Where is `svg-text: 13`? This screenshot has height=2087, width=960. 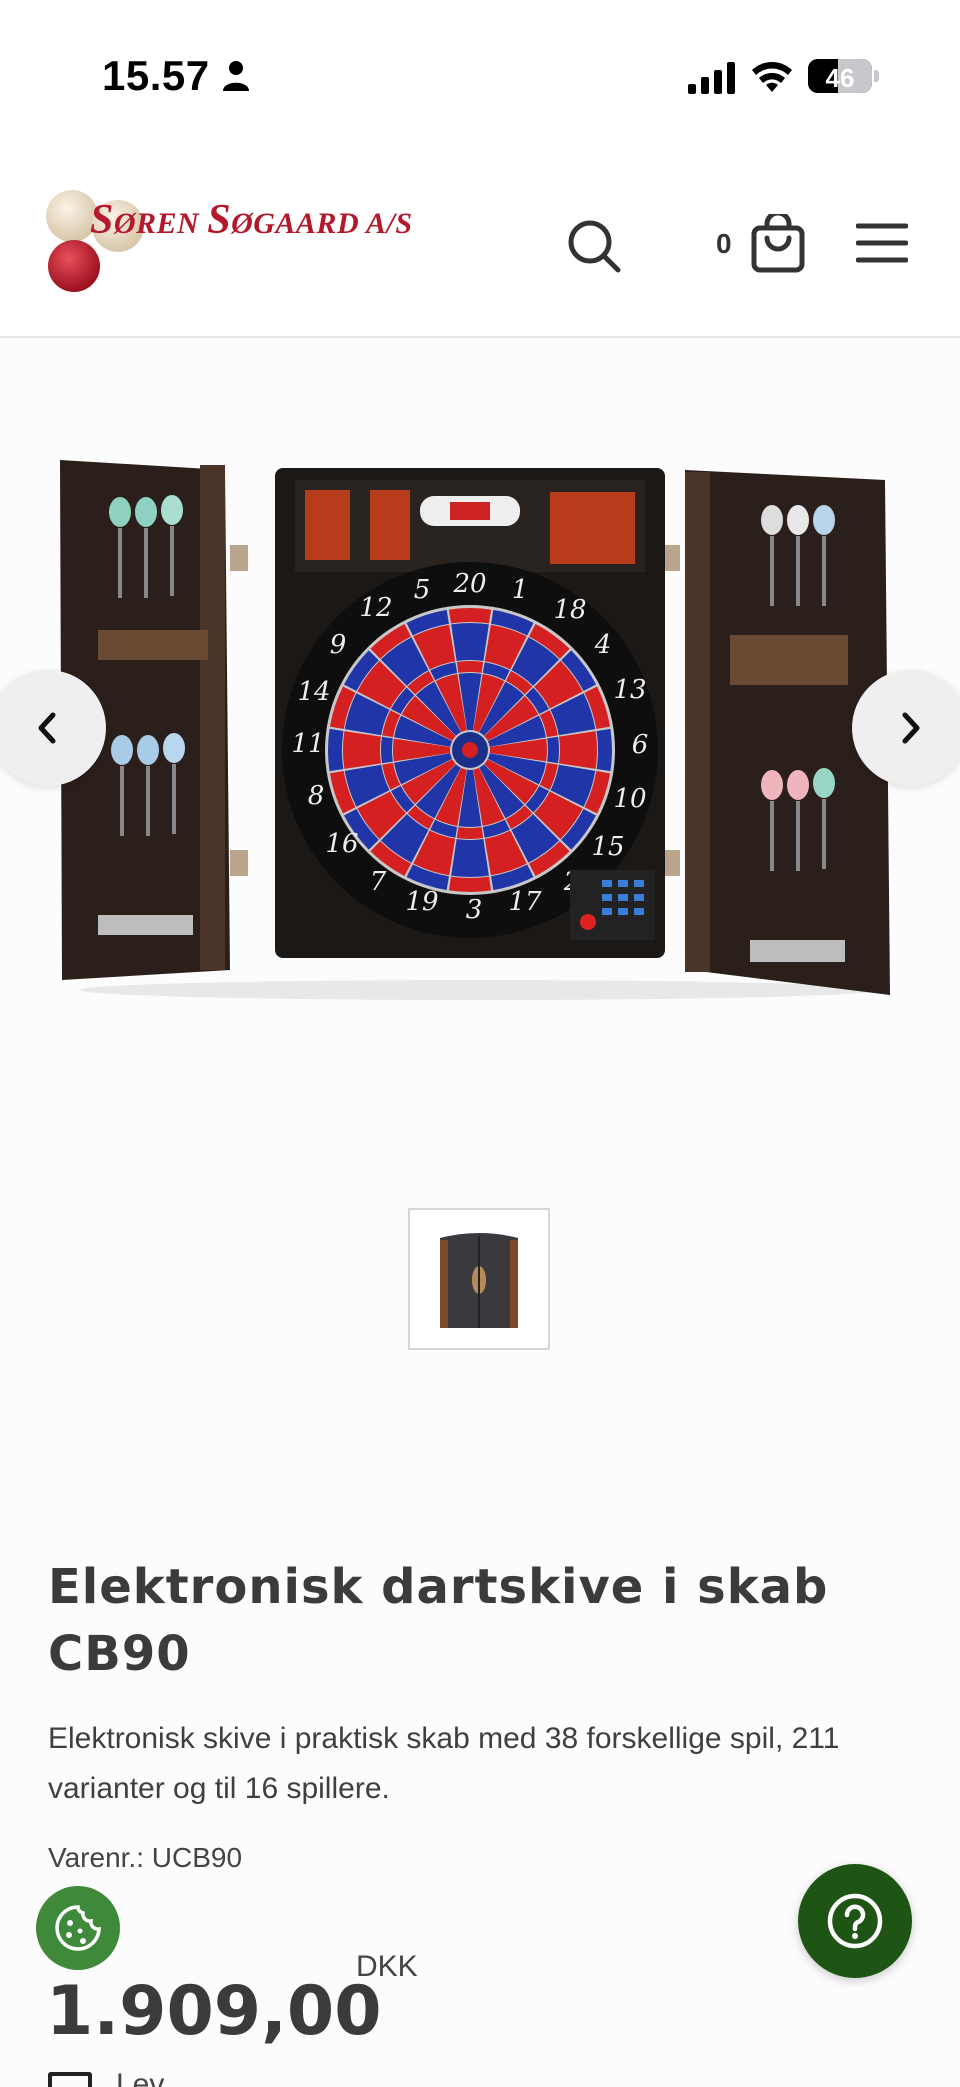 svg-text: 13 is located at coordinates (629, 690).